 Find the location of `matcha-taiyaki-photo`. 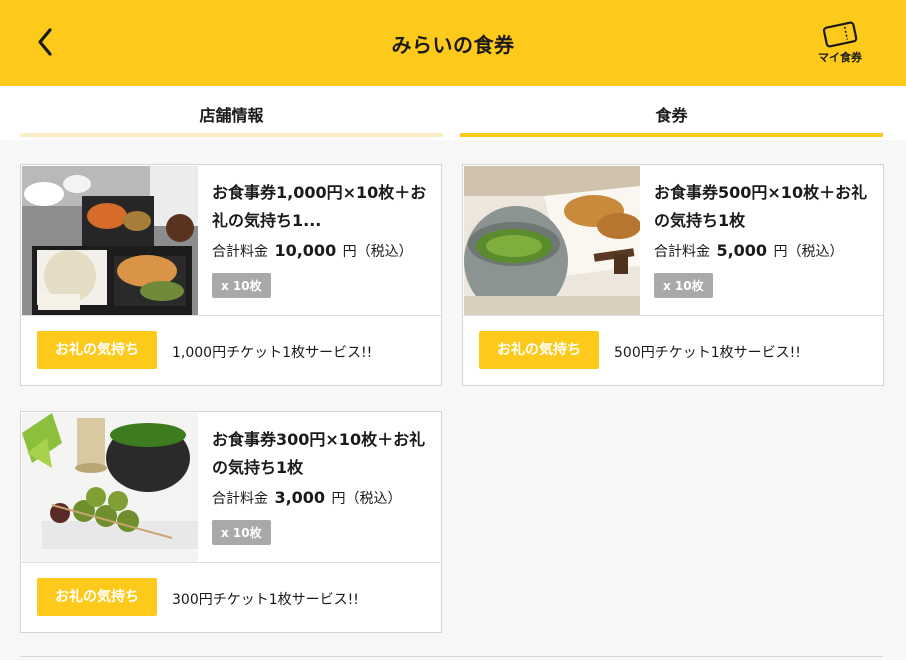

matcha-taiyaki-photo is located at coordinates (552, 240).